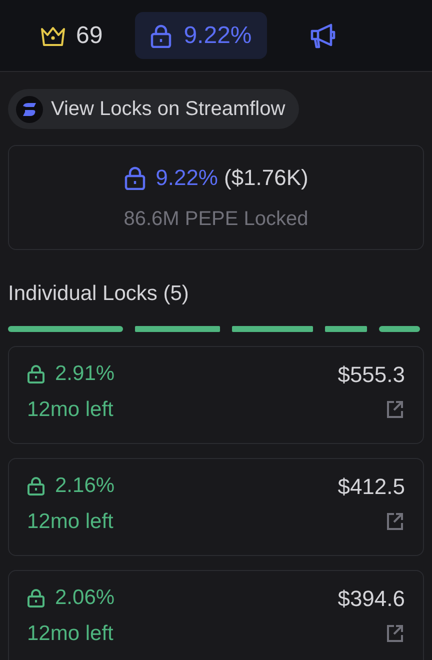 The image size is (432, 660). Describe the element at coordinates (85, 486) in the screenshot. I see `lock-percent: 2.16%` at that location.